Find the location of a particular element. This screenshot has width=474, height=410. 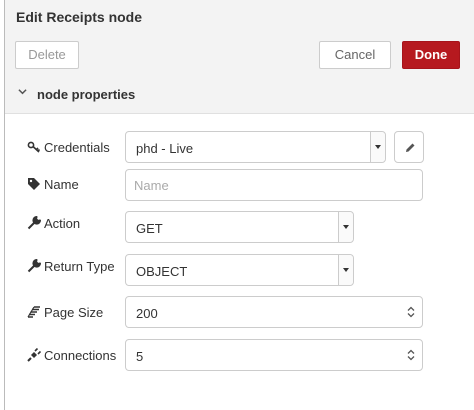

cancel-button: Cancel is located at coordinates (355, 55).